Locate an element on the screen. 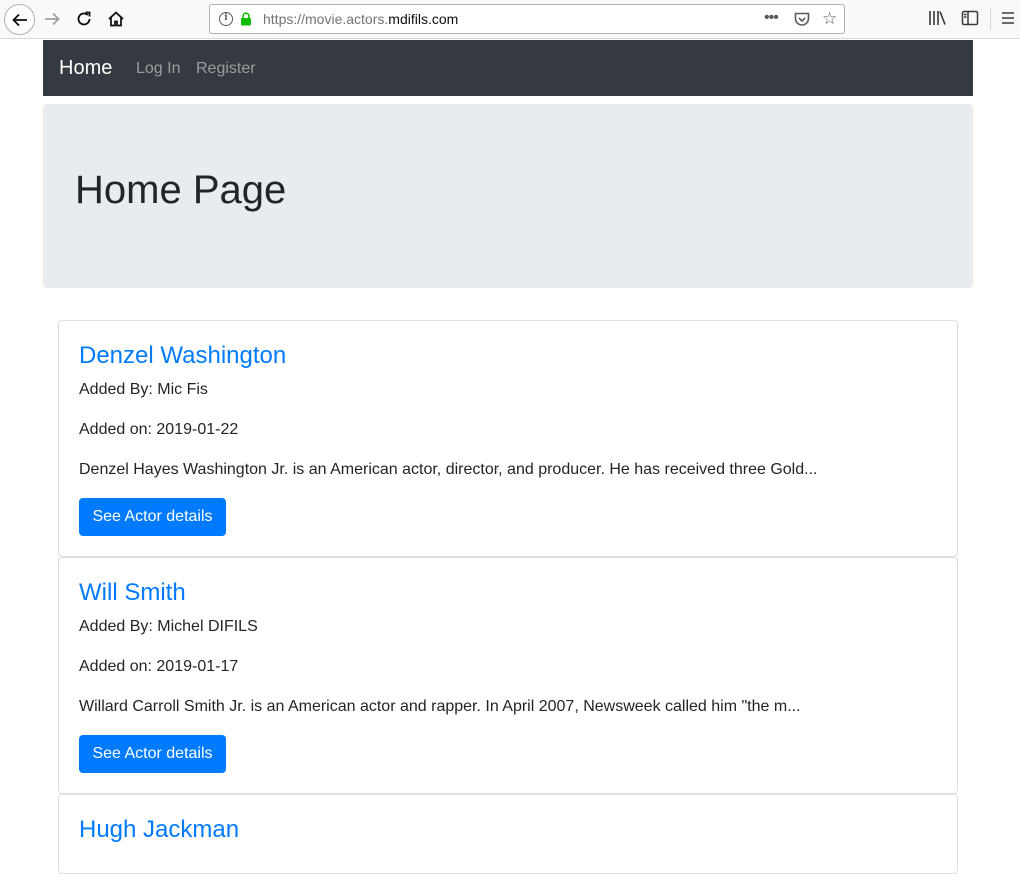 Image resolution: width=1020 pixels, height=874 pixels. actor-name-link: Will Smith is located at coordinates (132, 593).